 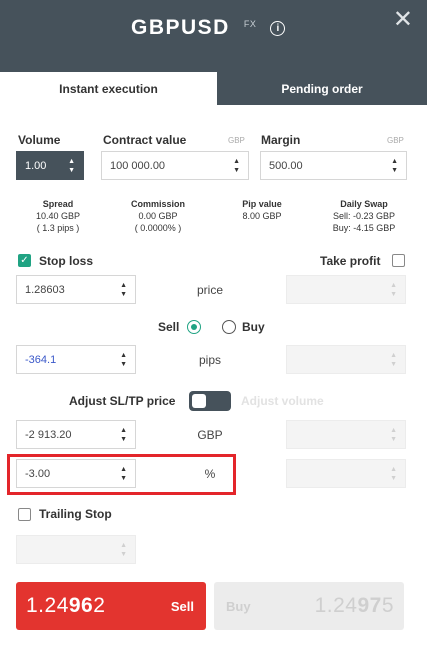 I want to click on buy-radio-label: Buy, so click(x=253, y=327).